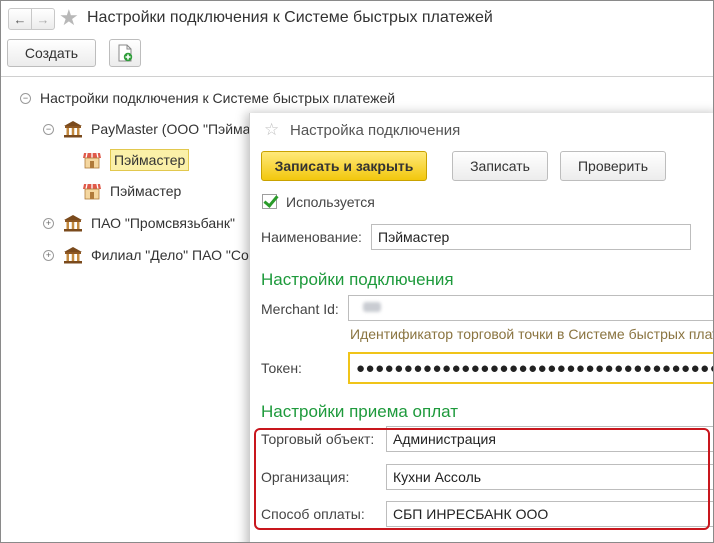  I want to click on name-label: Наименование:, so click(311, 237).